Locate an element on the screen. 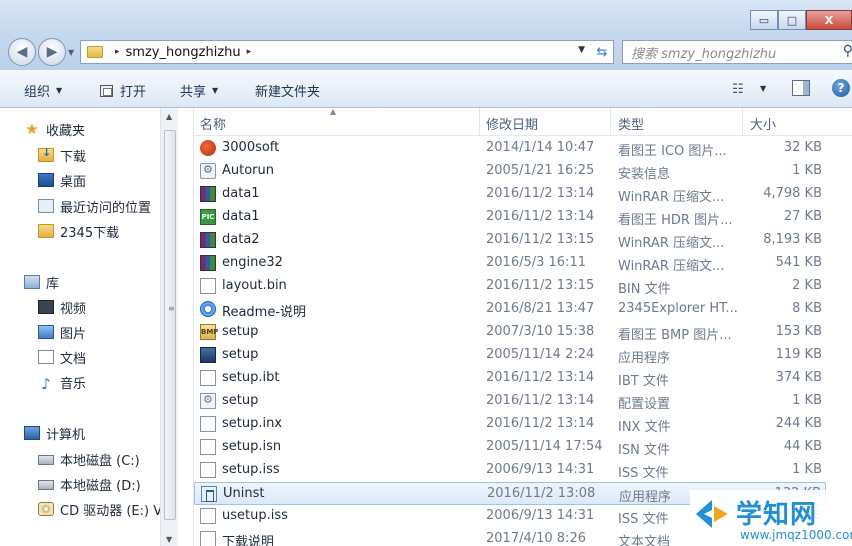 This screenshot has height=546, width=852. nav-item-desktop: 桌面 is located at coordinates (62, 180).